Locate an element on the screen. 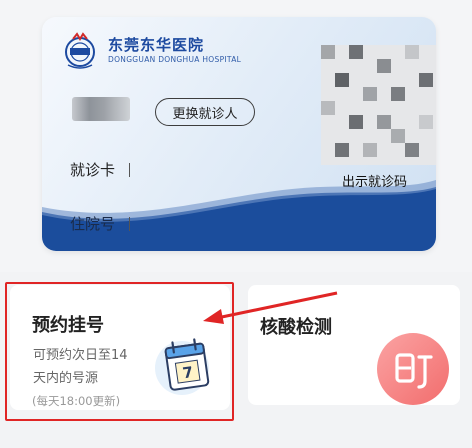 The height and width of the screenshot is (448, 472). hospital-logo-icon is located at coordinates (80, 50).